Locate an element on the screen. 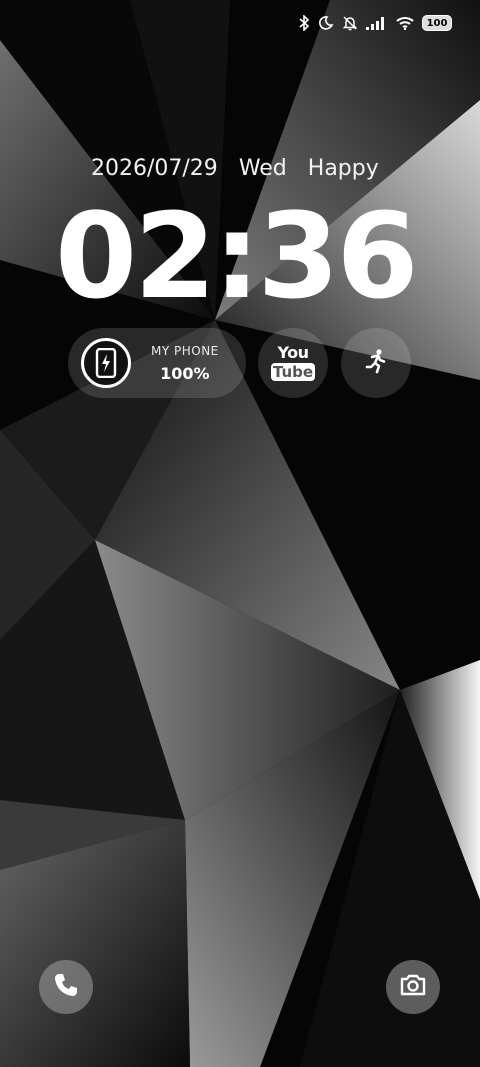 The width and height of the screenshot is (480, 1067). greeting-text: Happy is located at coordinates (343, 168).